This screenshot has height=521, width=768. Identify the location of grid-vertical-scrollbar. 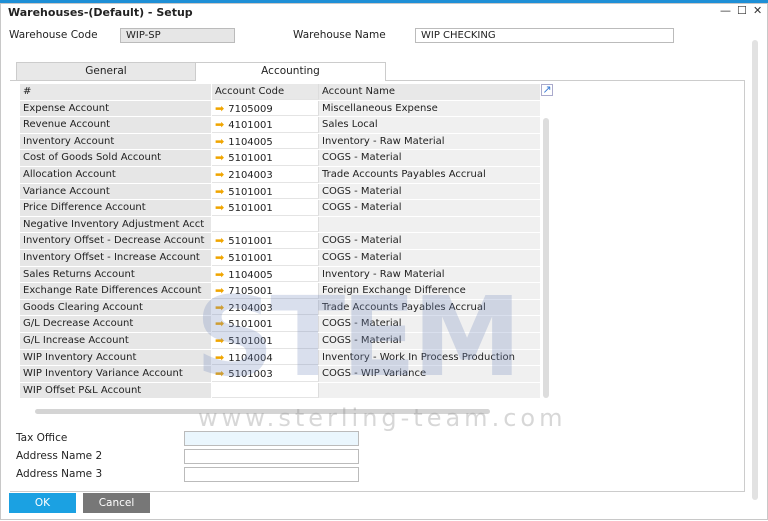
(546, 258).